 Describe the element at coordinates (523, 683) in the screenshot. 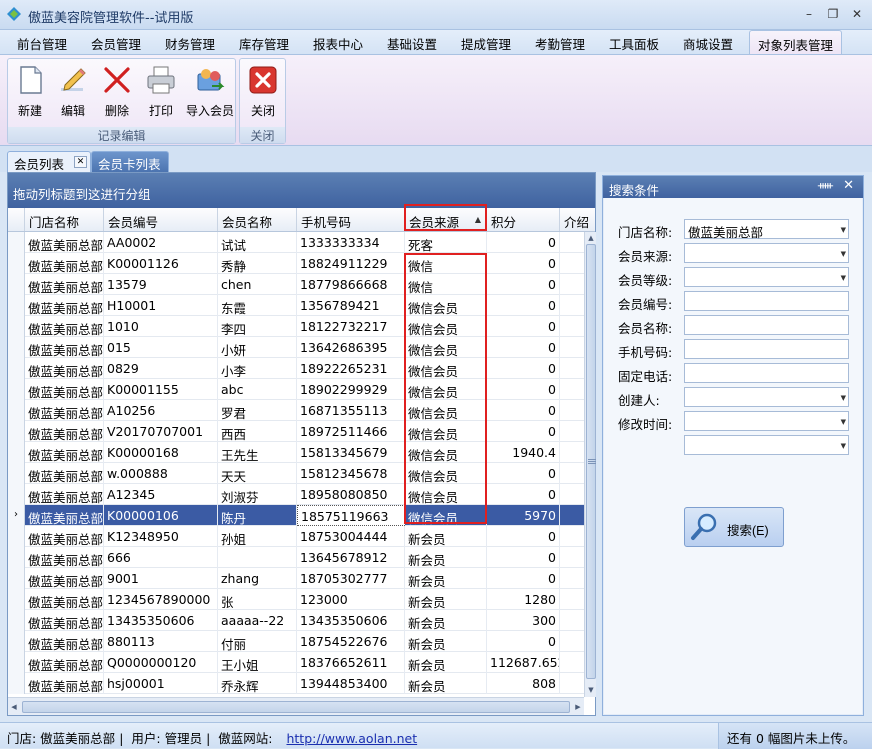

I see `cell-points: 808` at that location.